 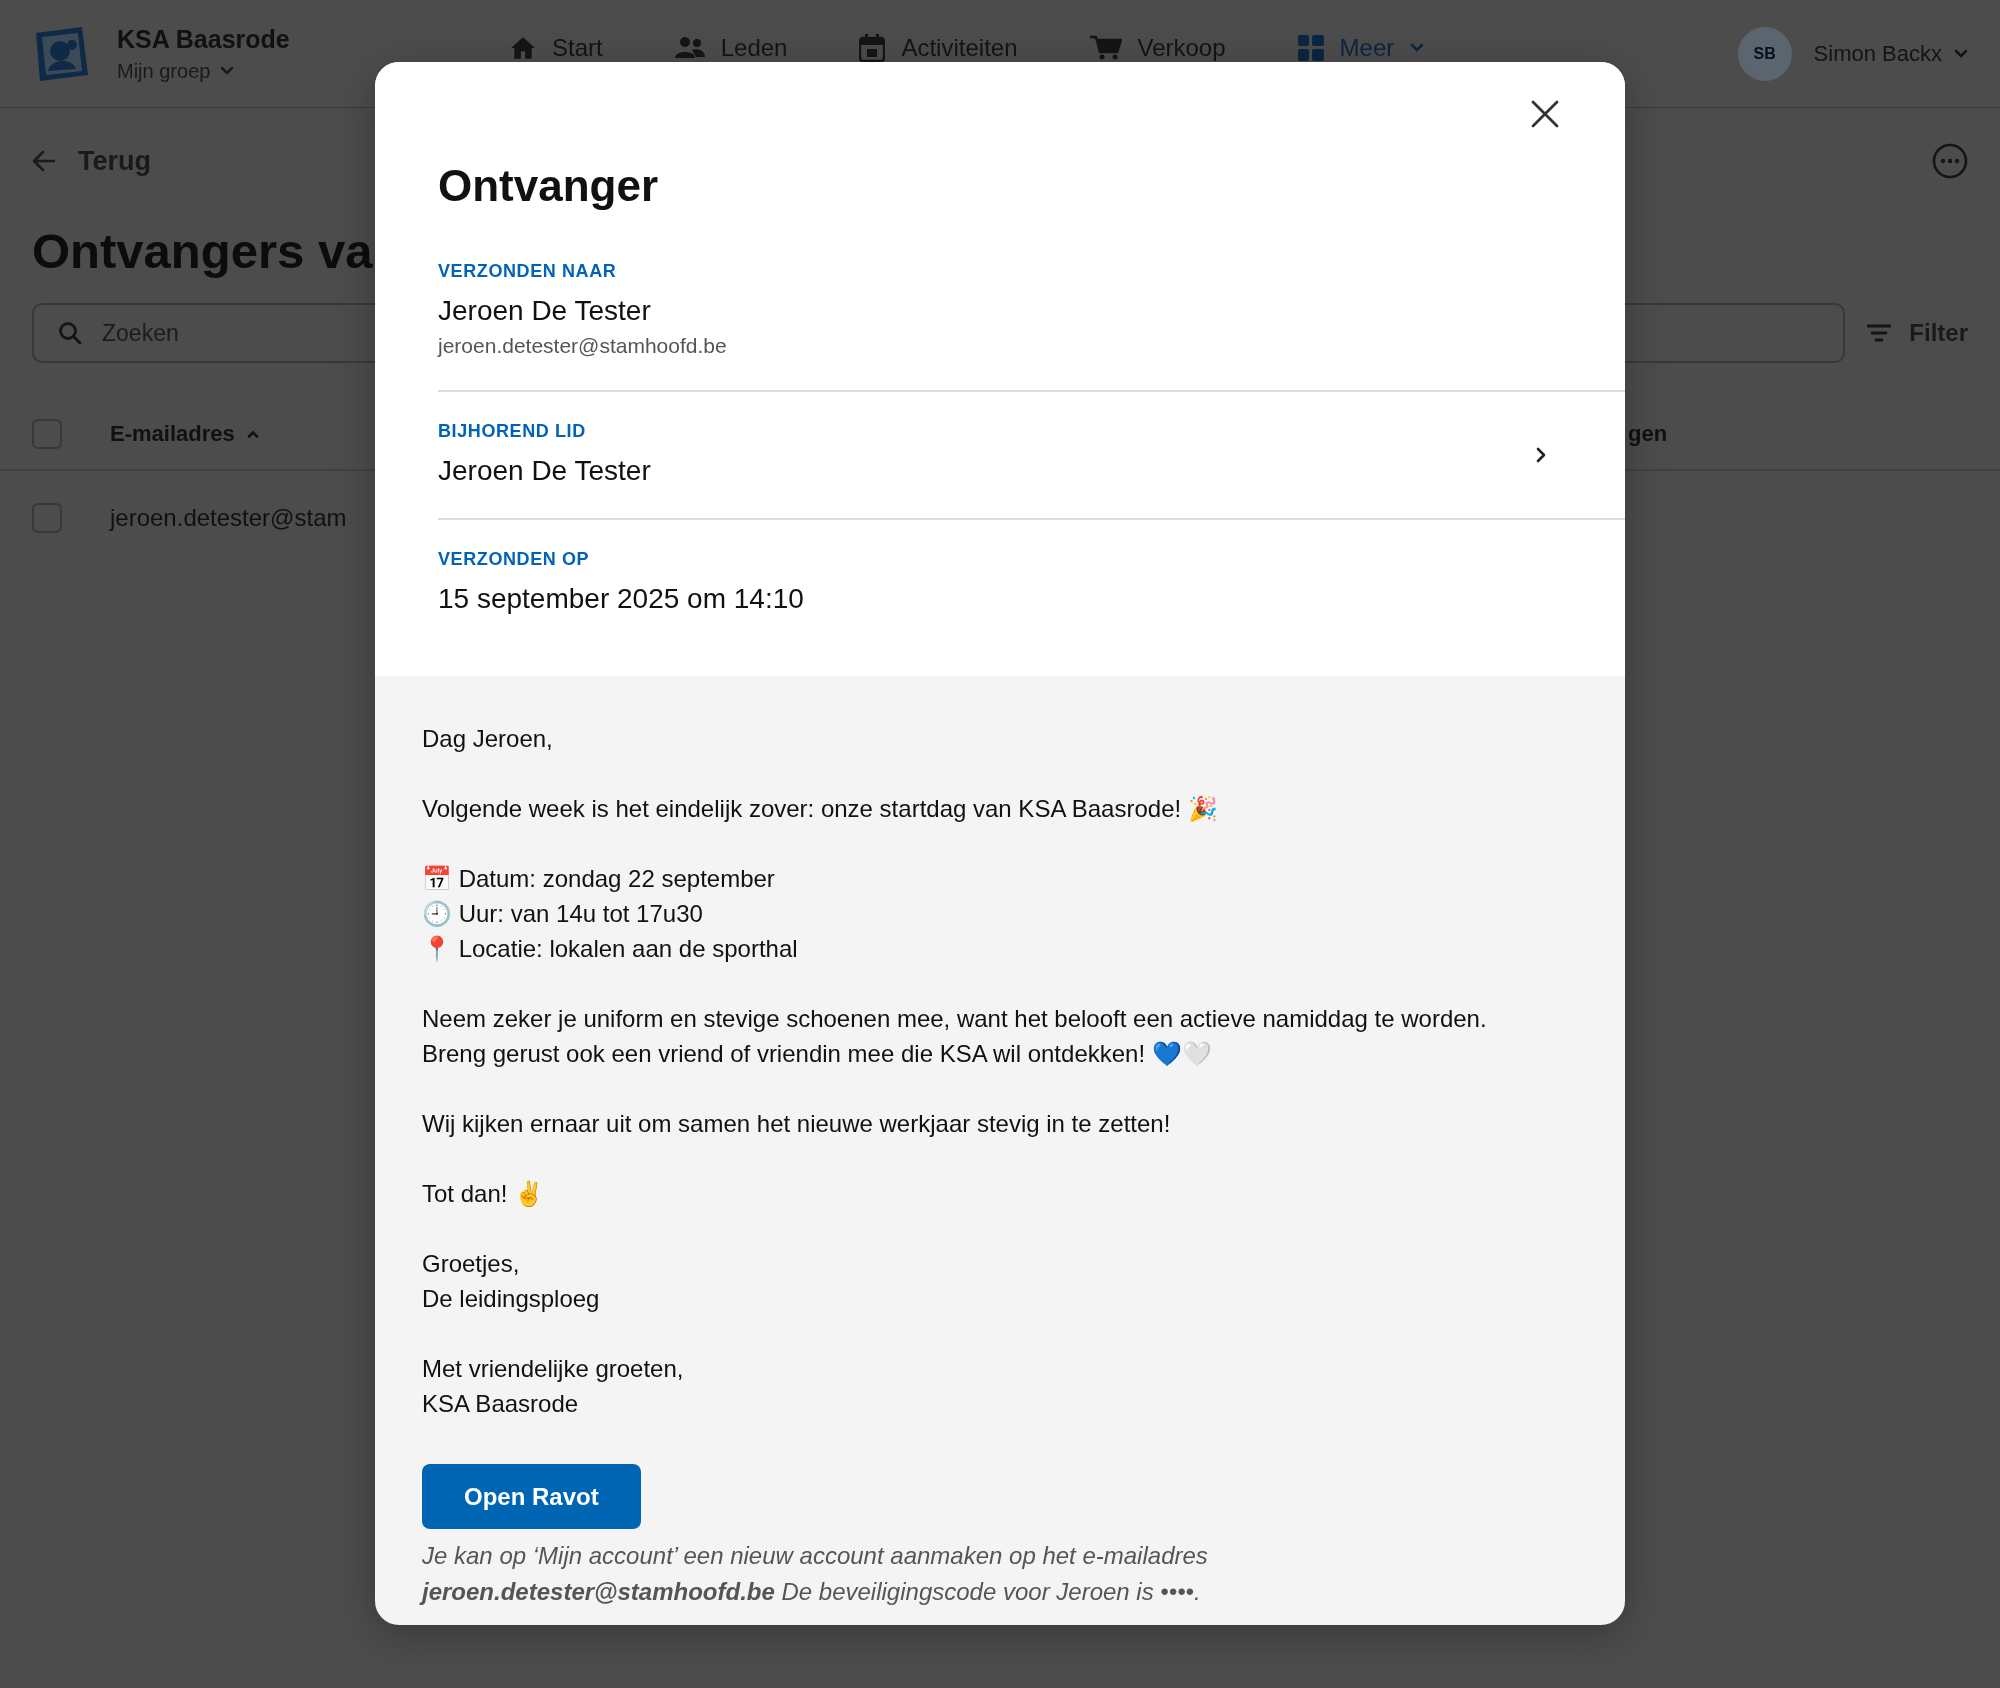 What do you see at coordinates (797, 1124) in the screenshot?
I see `email-paragraph: Wij kijken ernaar uit om samen het nieuwe werkjaar stevig in te zetten!` at bounding box center [797, 1124].